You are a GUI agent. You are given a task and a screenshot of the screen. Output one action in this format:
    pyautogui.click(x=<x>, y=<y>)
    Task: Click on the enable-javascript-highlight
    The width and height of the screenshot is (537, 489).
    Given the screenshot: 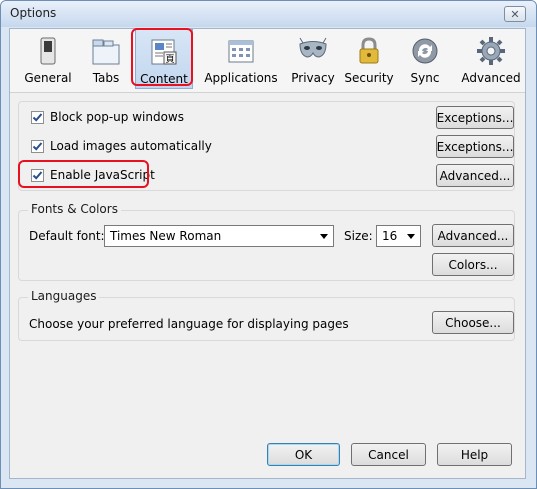 What is the action you would take?
    pyautogui.click(x=83, y=174)
    